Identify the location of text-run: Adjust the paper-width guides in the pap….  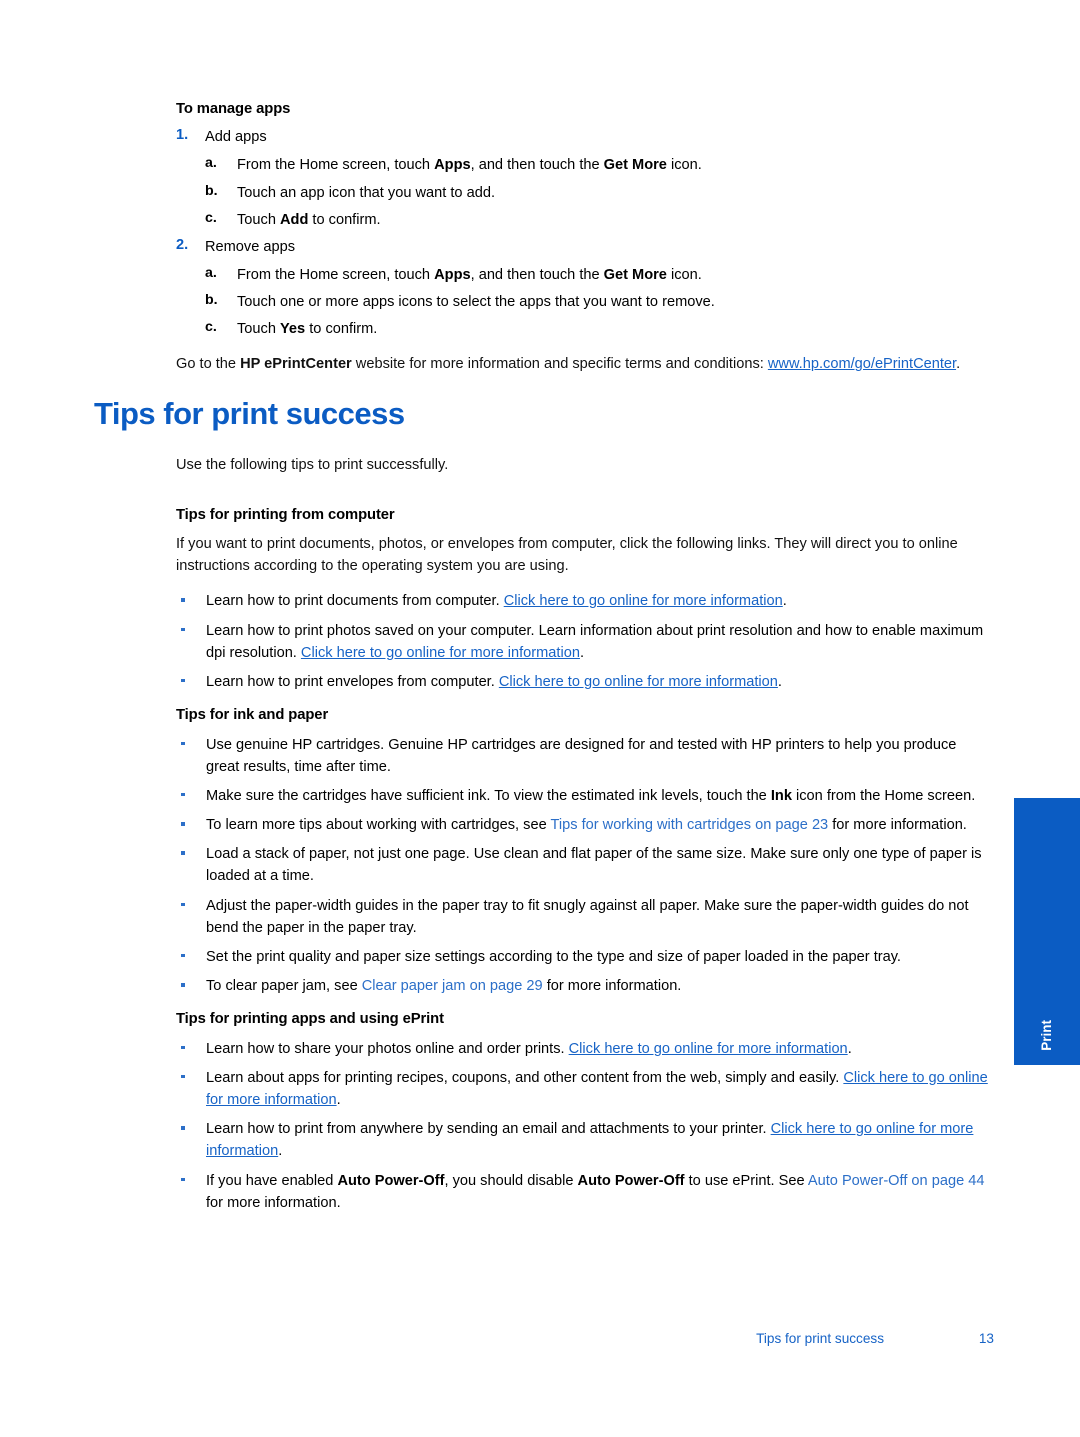
(587, 916).